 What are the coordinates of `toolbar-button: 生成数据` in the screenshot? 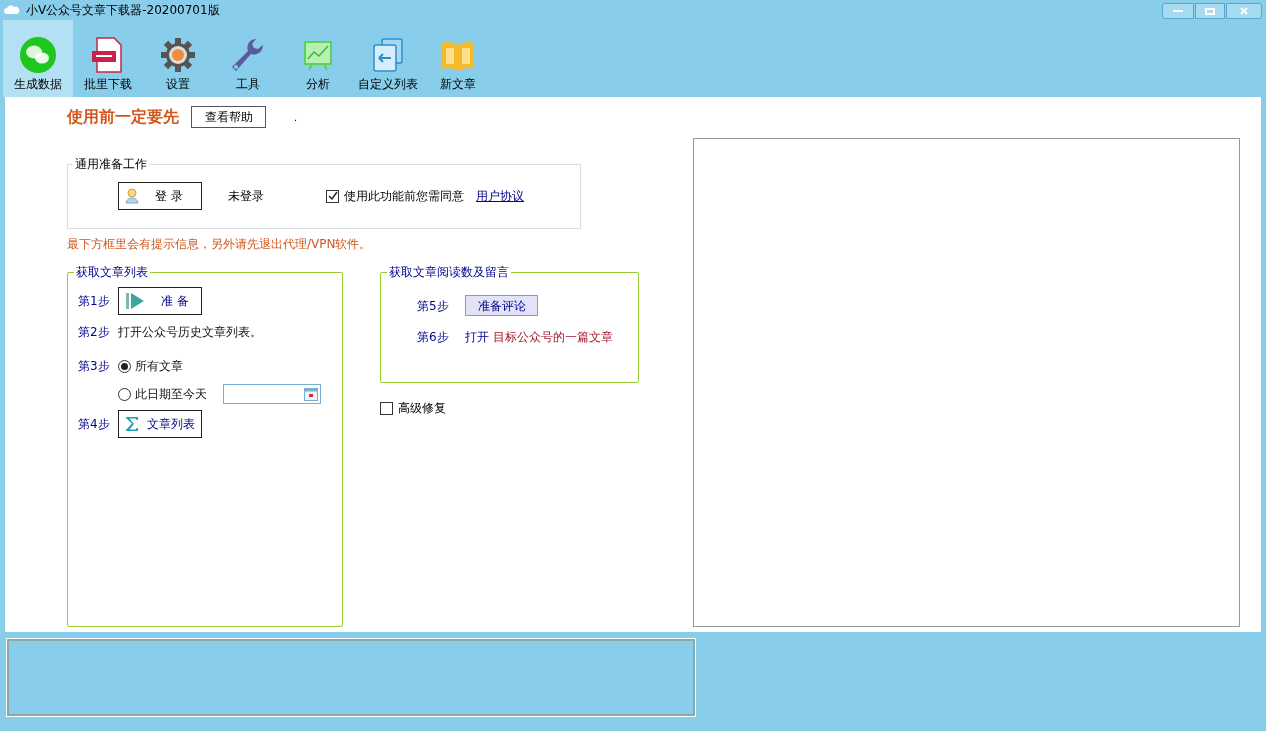 It's located at (38, 58).